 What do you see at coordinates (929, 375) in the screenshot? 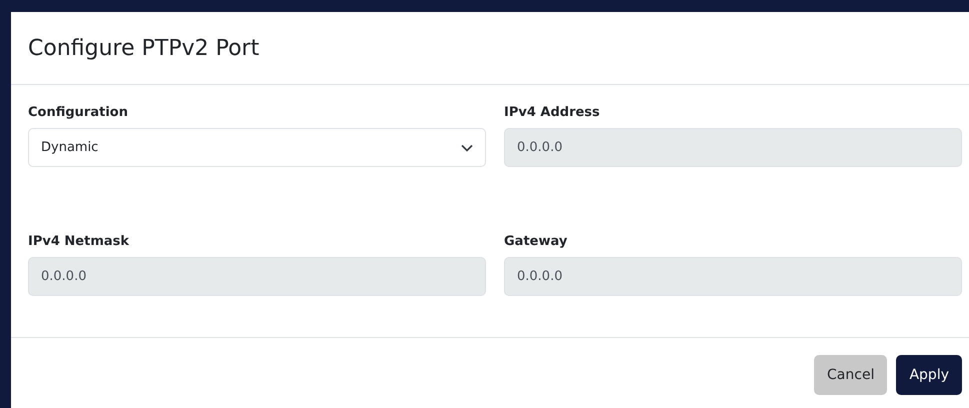
I see `apply-button: Apply` at bounding box center [929, 375].